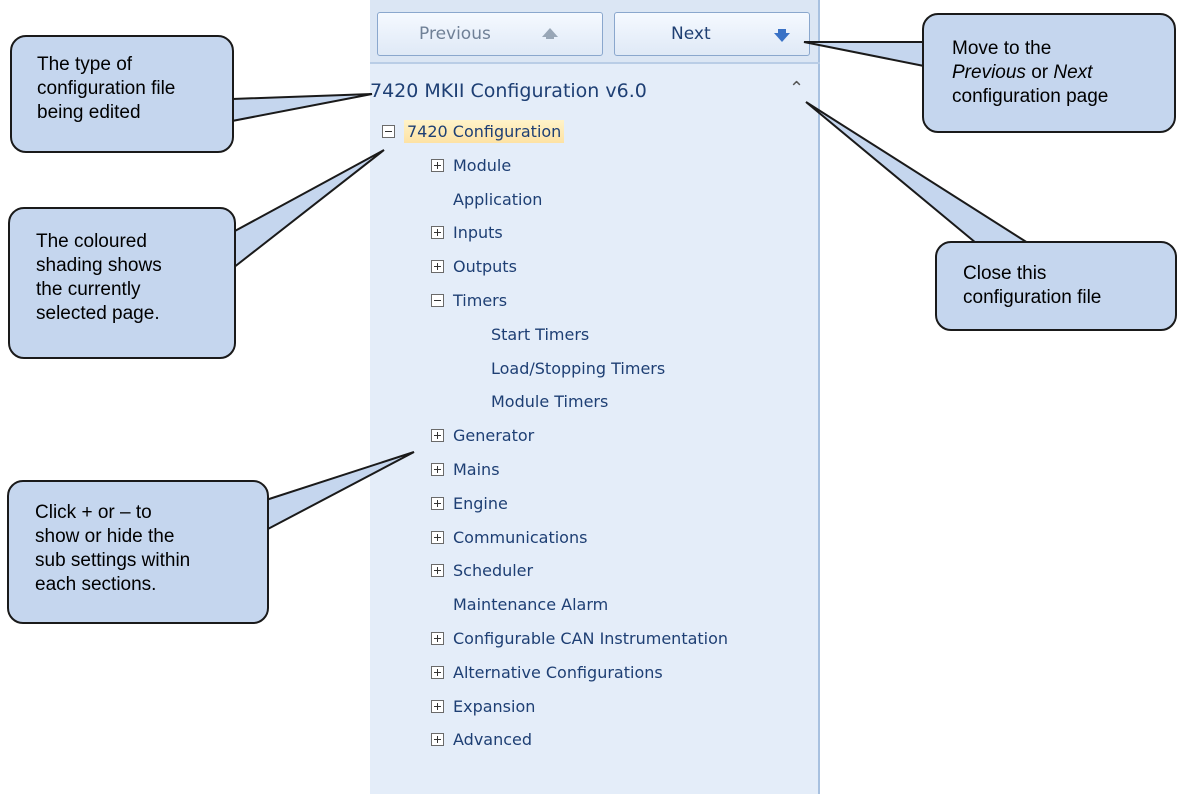  I want to click on shading-pointer, so click(308, 210).